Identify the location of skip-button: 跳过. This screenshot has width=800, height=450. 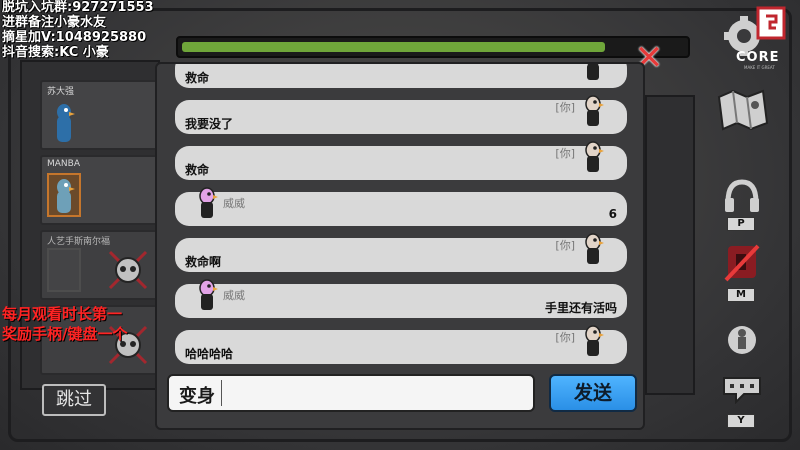
(74, 400).